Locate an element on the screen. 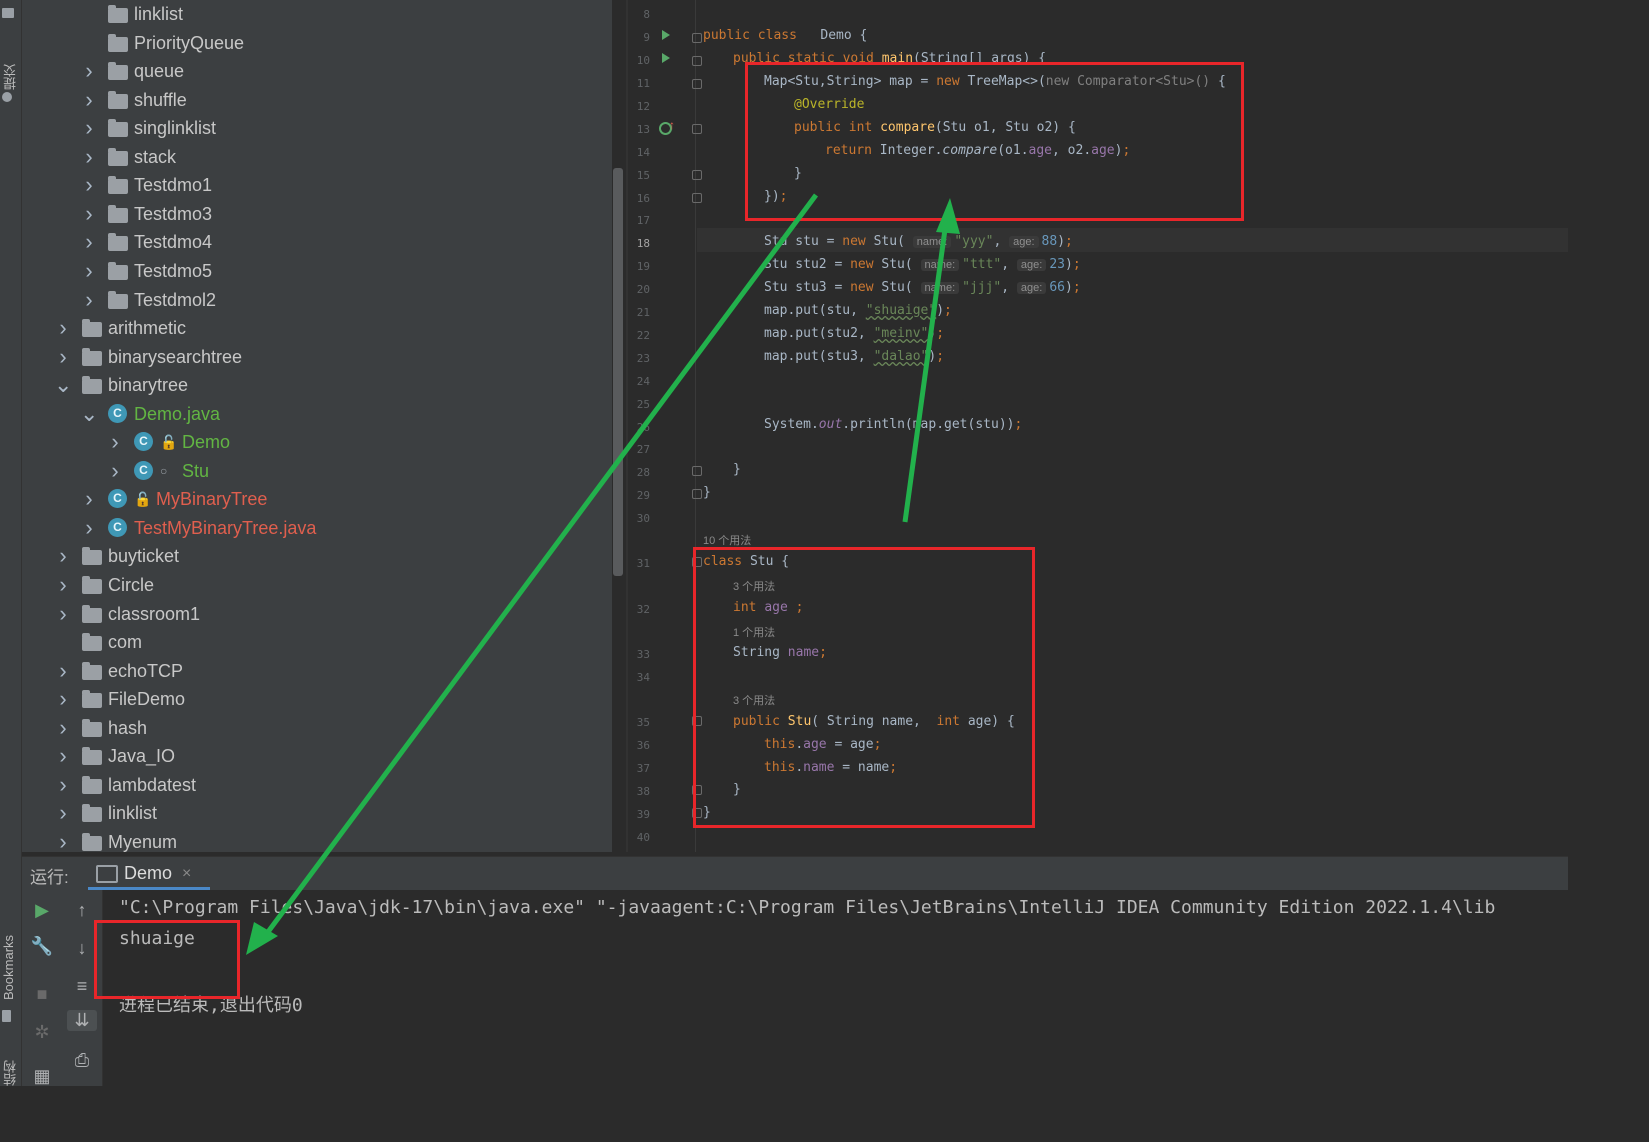 This screenshot has width=1649, height=1142. arrow-to-comparator is located at coordinates (925, 372).